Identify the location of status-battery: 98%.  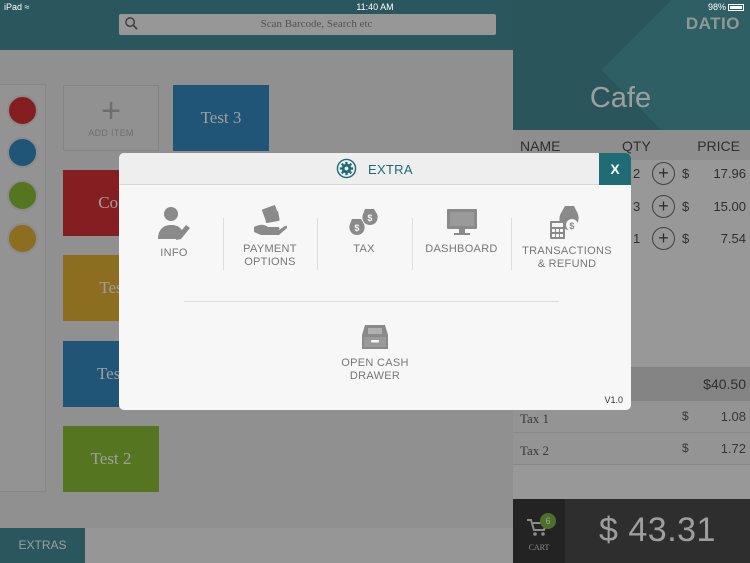
(726, 7).